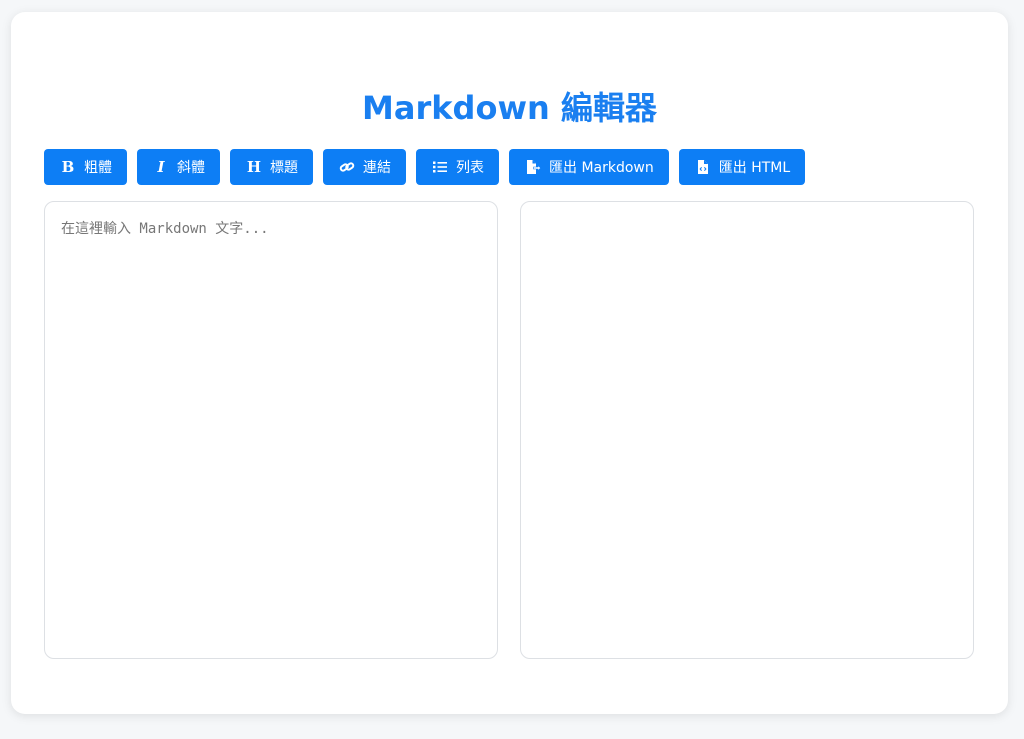 This screenshot has width=1024, height=739. I want to click on link-button-label: 連結, so click(377, 168).